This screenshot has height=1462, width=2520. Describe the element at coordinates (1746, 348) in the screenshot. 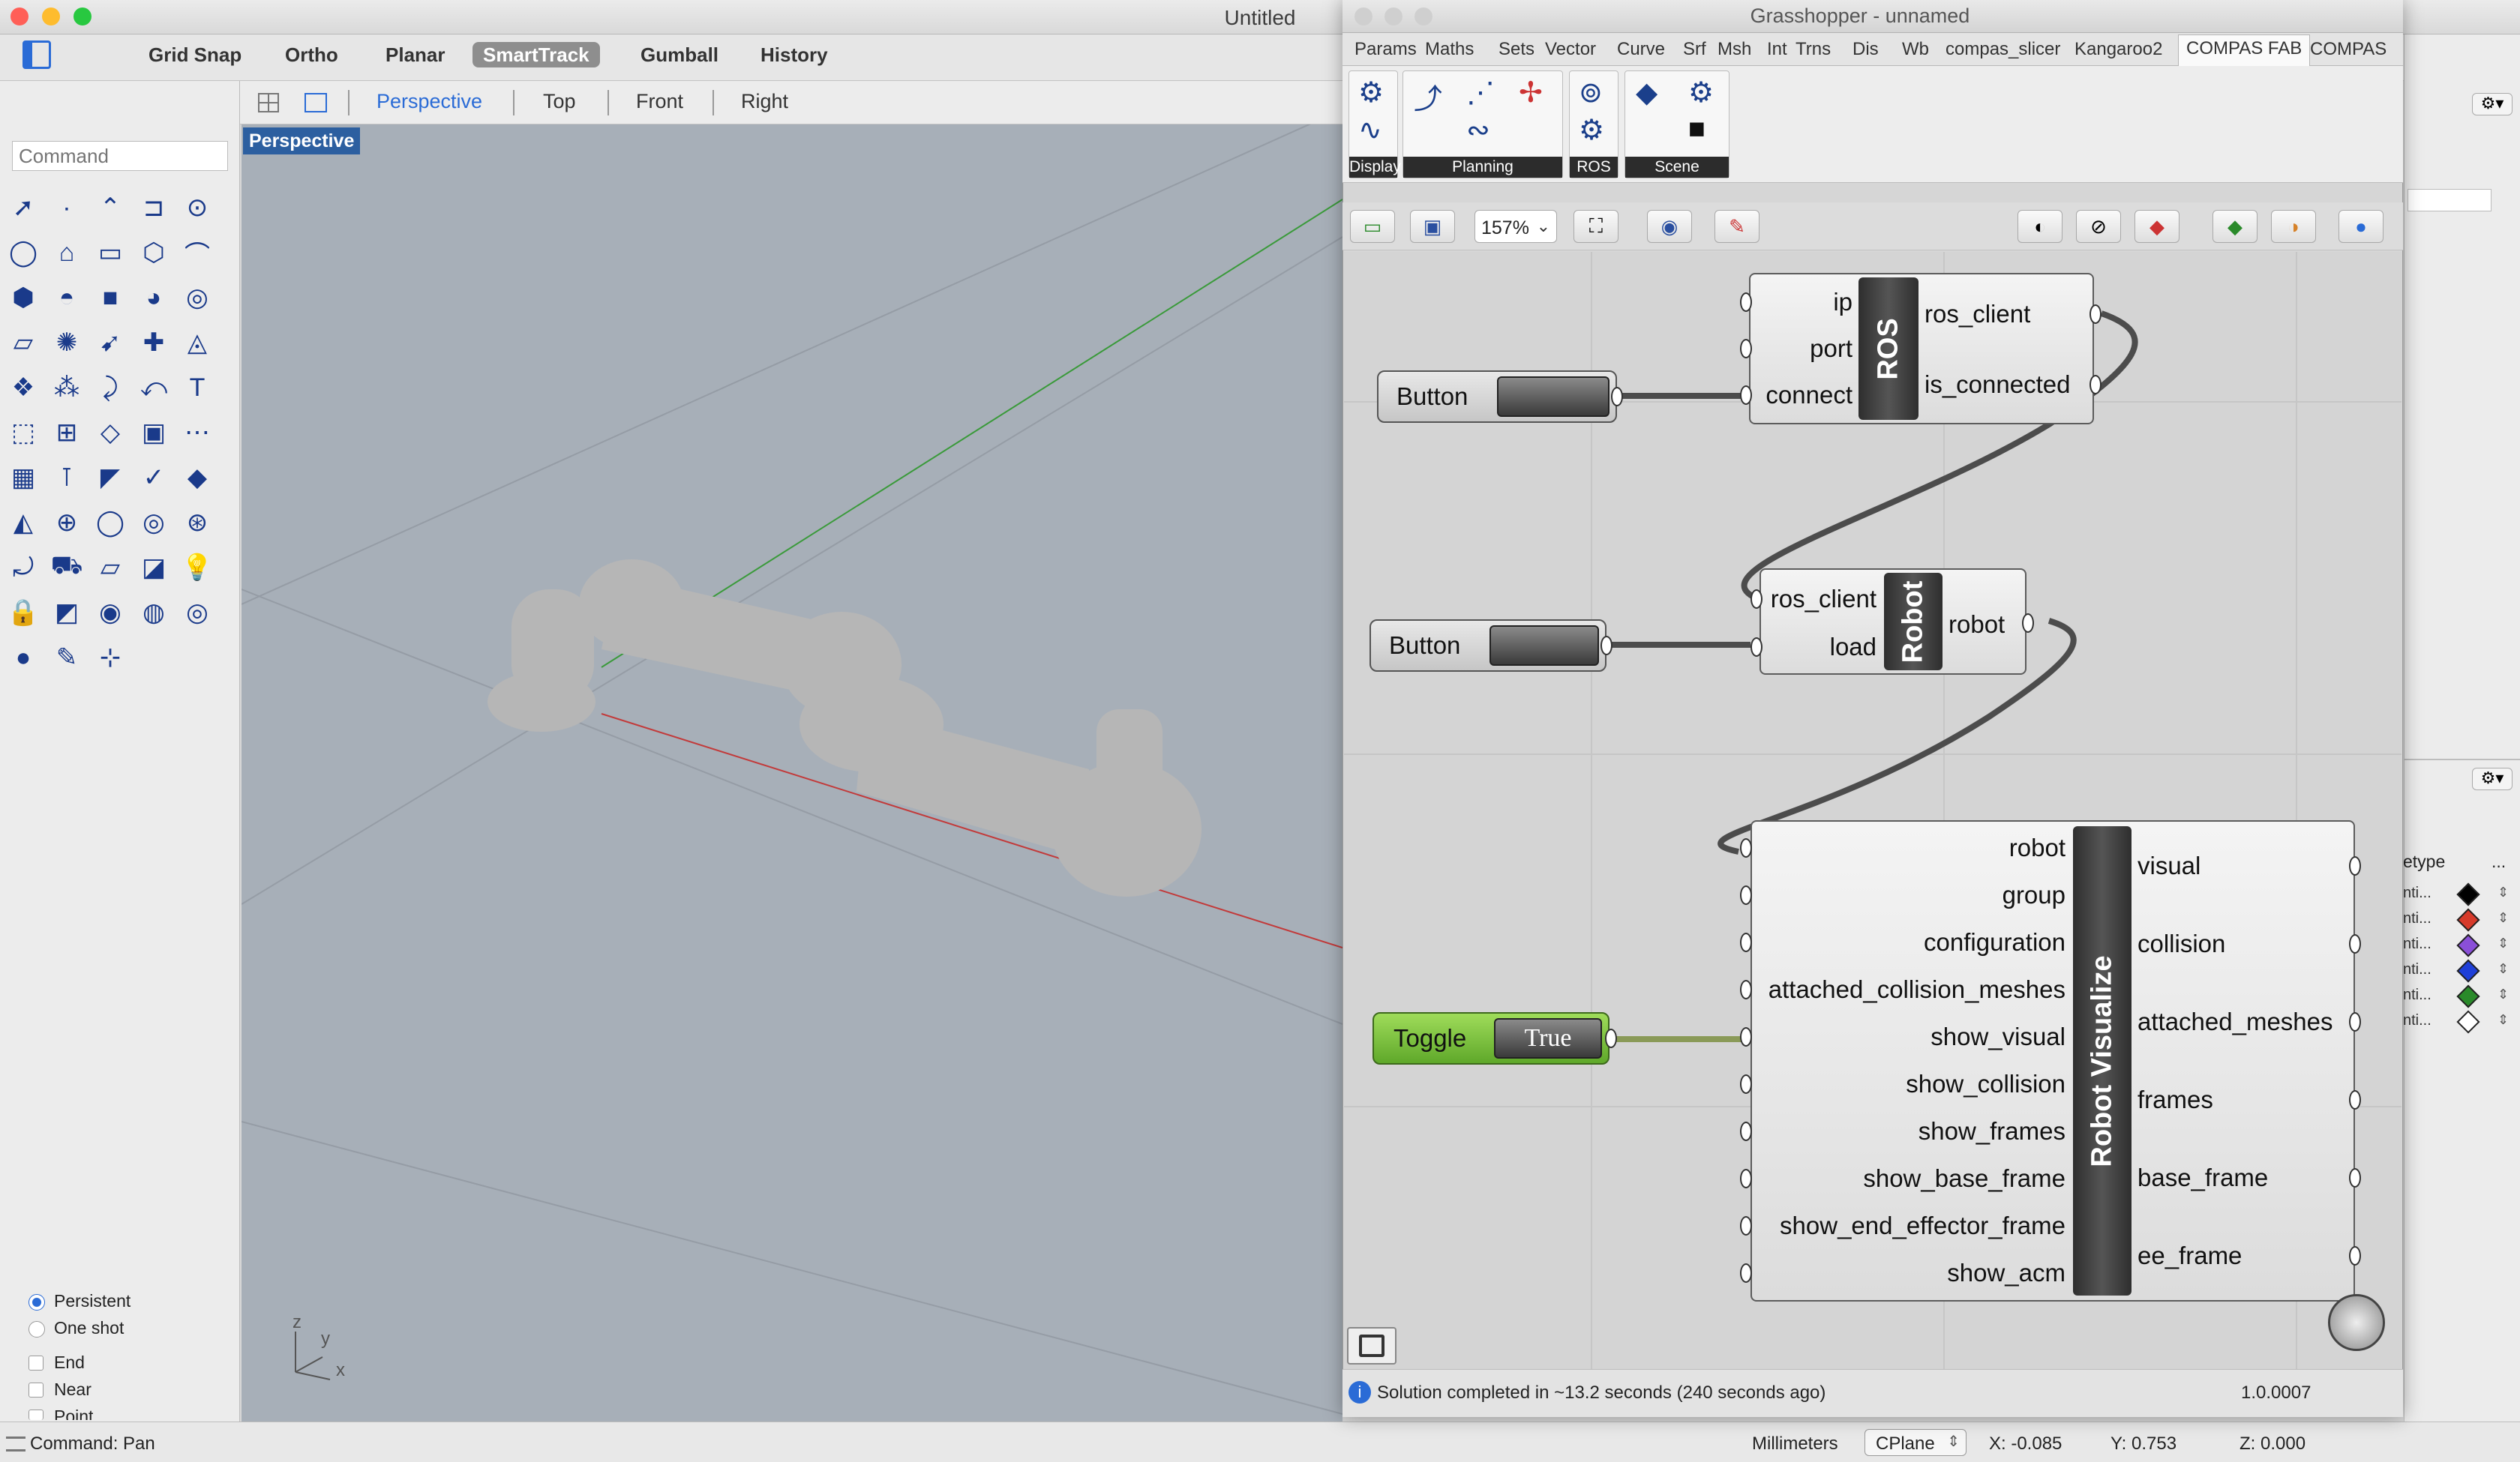

I see `ros-port-port` at that location.